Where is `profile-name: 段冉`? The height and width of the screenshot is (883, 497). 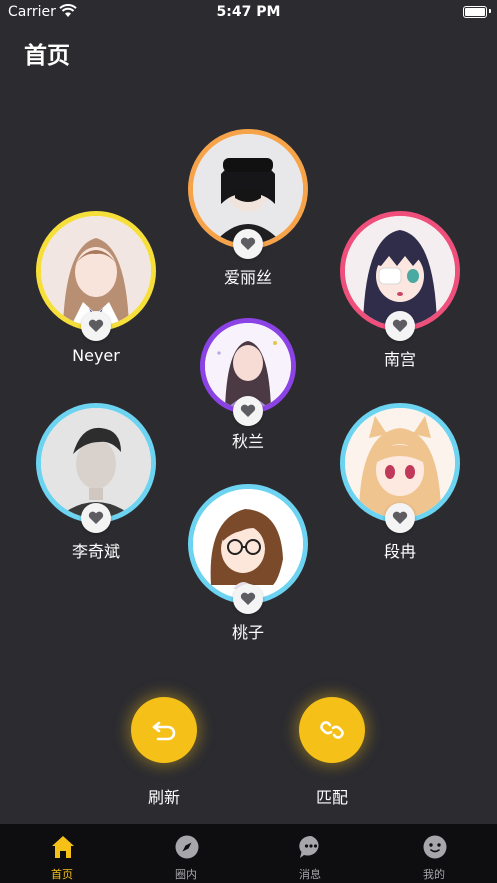
profile-name: 段冉 is located at coordinates (399, 551).